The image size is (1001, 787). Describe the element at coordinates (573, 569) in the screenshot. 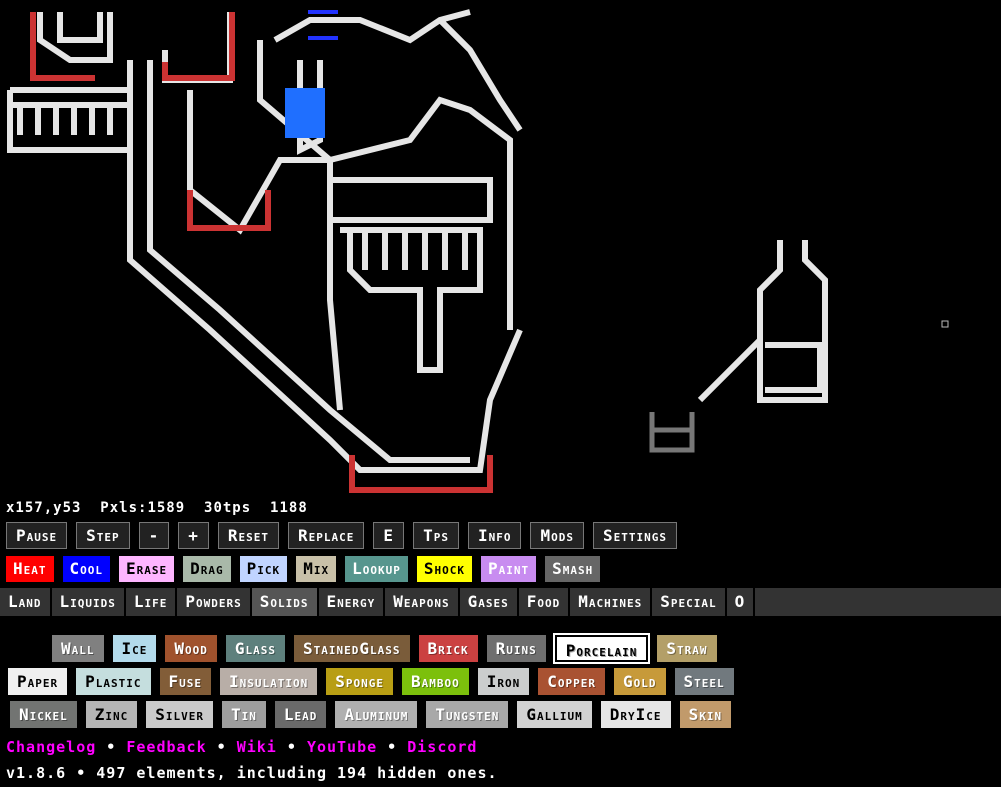

I see `smash-tool-button: Smash` at that location.